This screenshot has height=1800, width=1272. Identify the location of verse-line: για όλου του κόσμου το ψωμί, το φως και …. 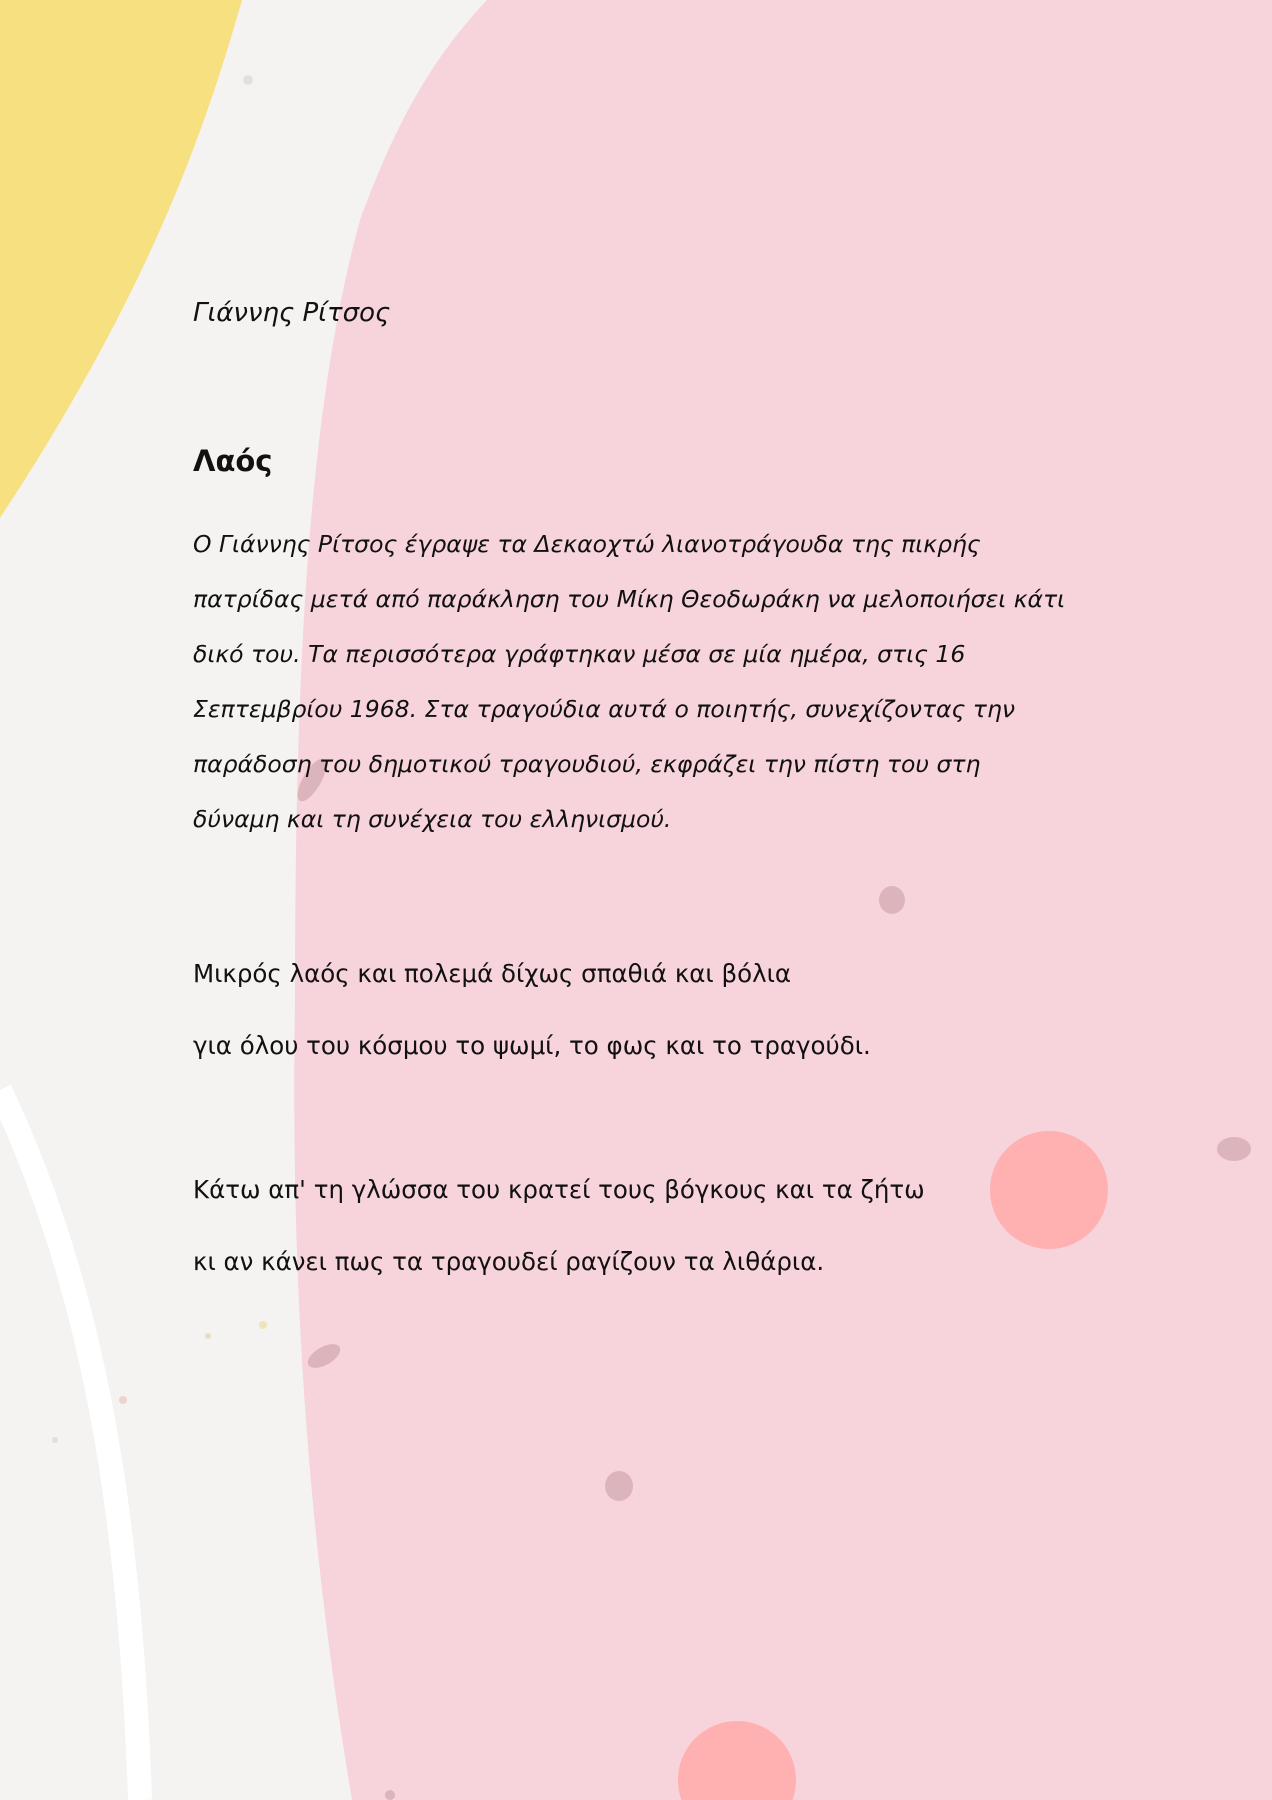
(532, 1045).